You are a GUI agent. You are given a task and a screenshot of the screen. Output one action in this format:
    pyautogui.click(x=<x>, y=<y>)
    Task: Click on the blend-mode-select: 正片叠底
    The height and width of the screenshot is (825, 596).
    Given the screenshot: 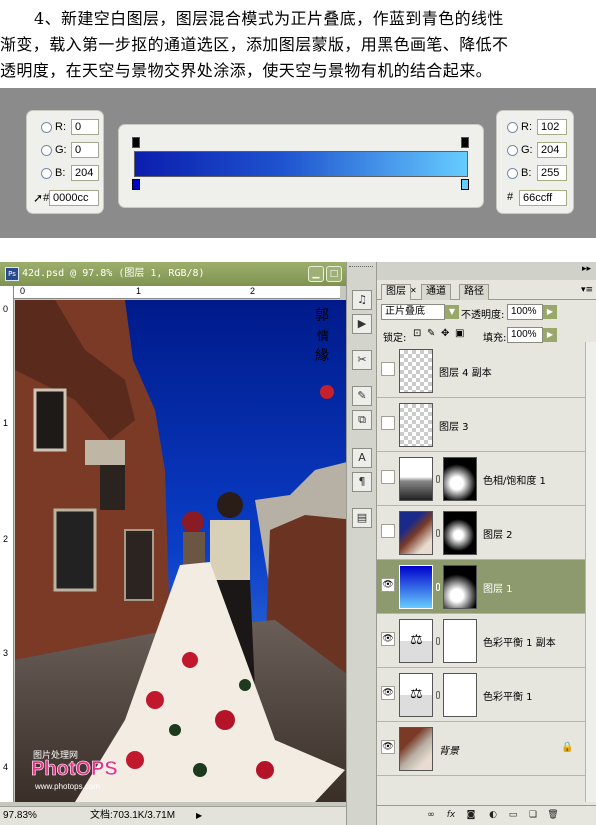 What is the action you would take?
    pyautogui.click(x=413, y=312)
    